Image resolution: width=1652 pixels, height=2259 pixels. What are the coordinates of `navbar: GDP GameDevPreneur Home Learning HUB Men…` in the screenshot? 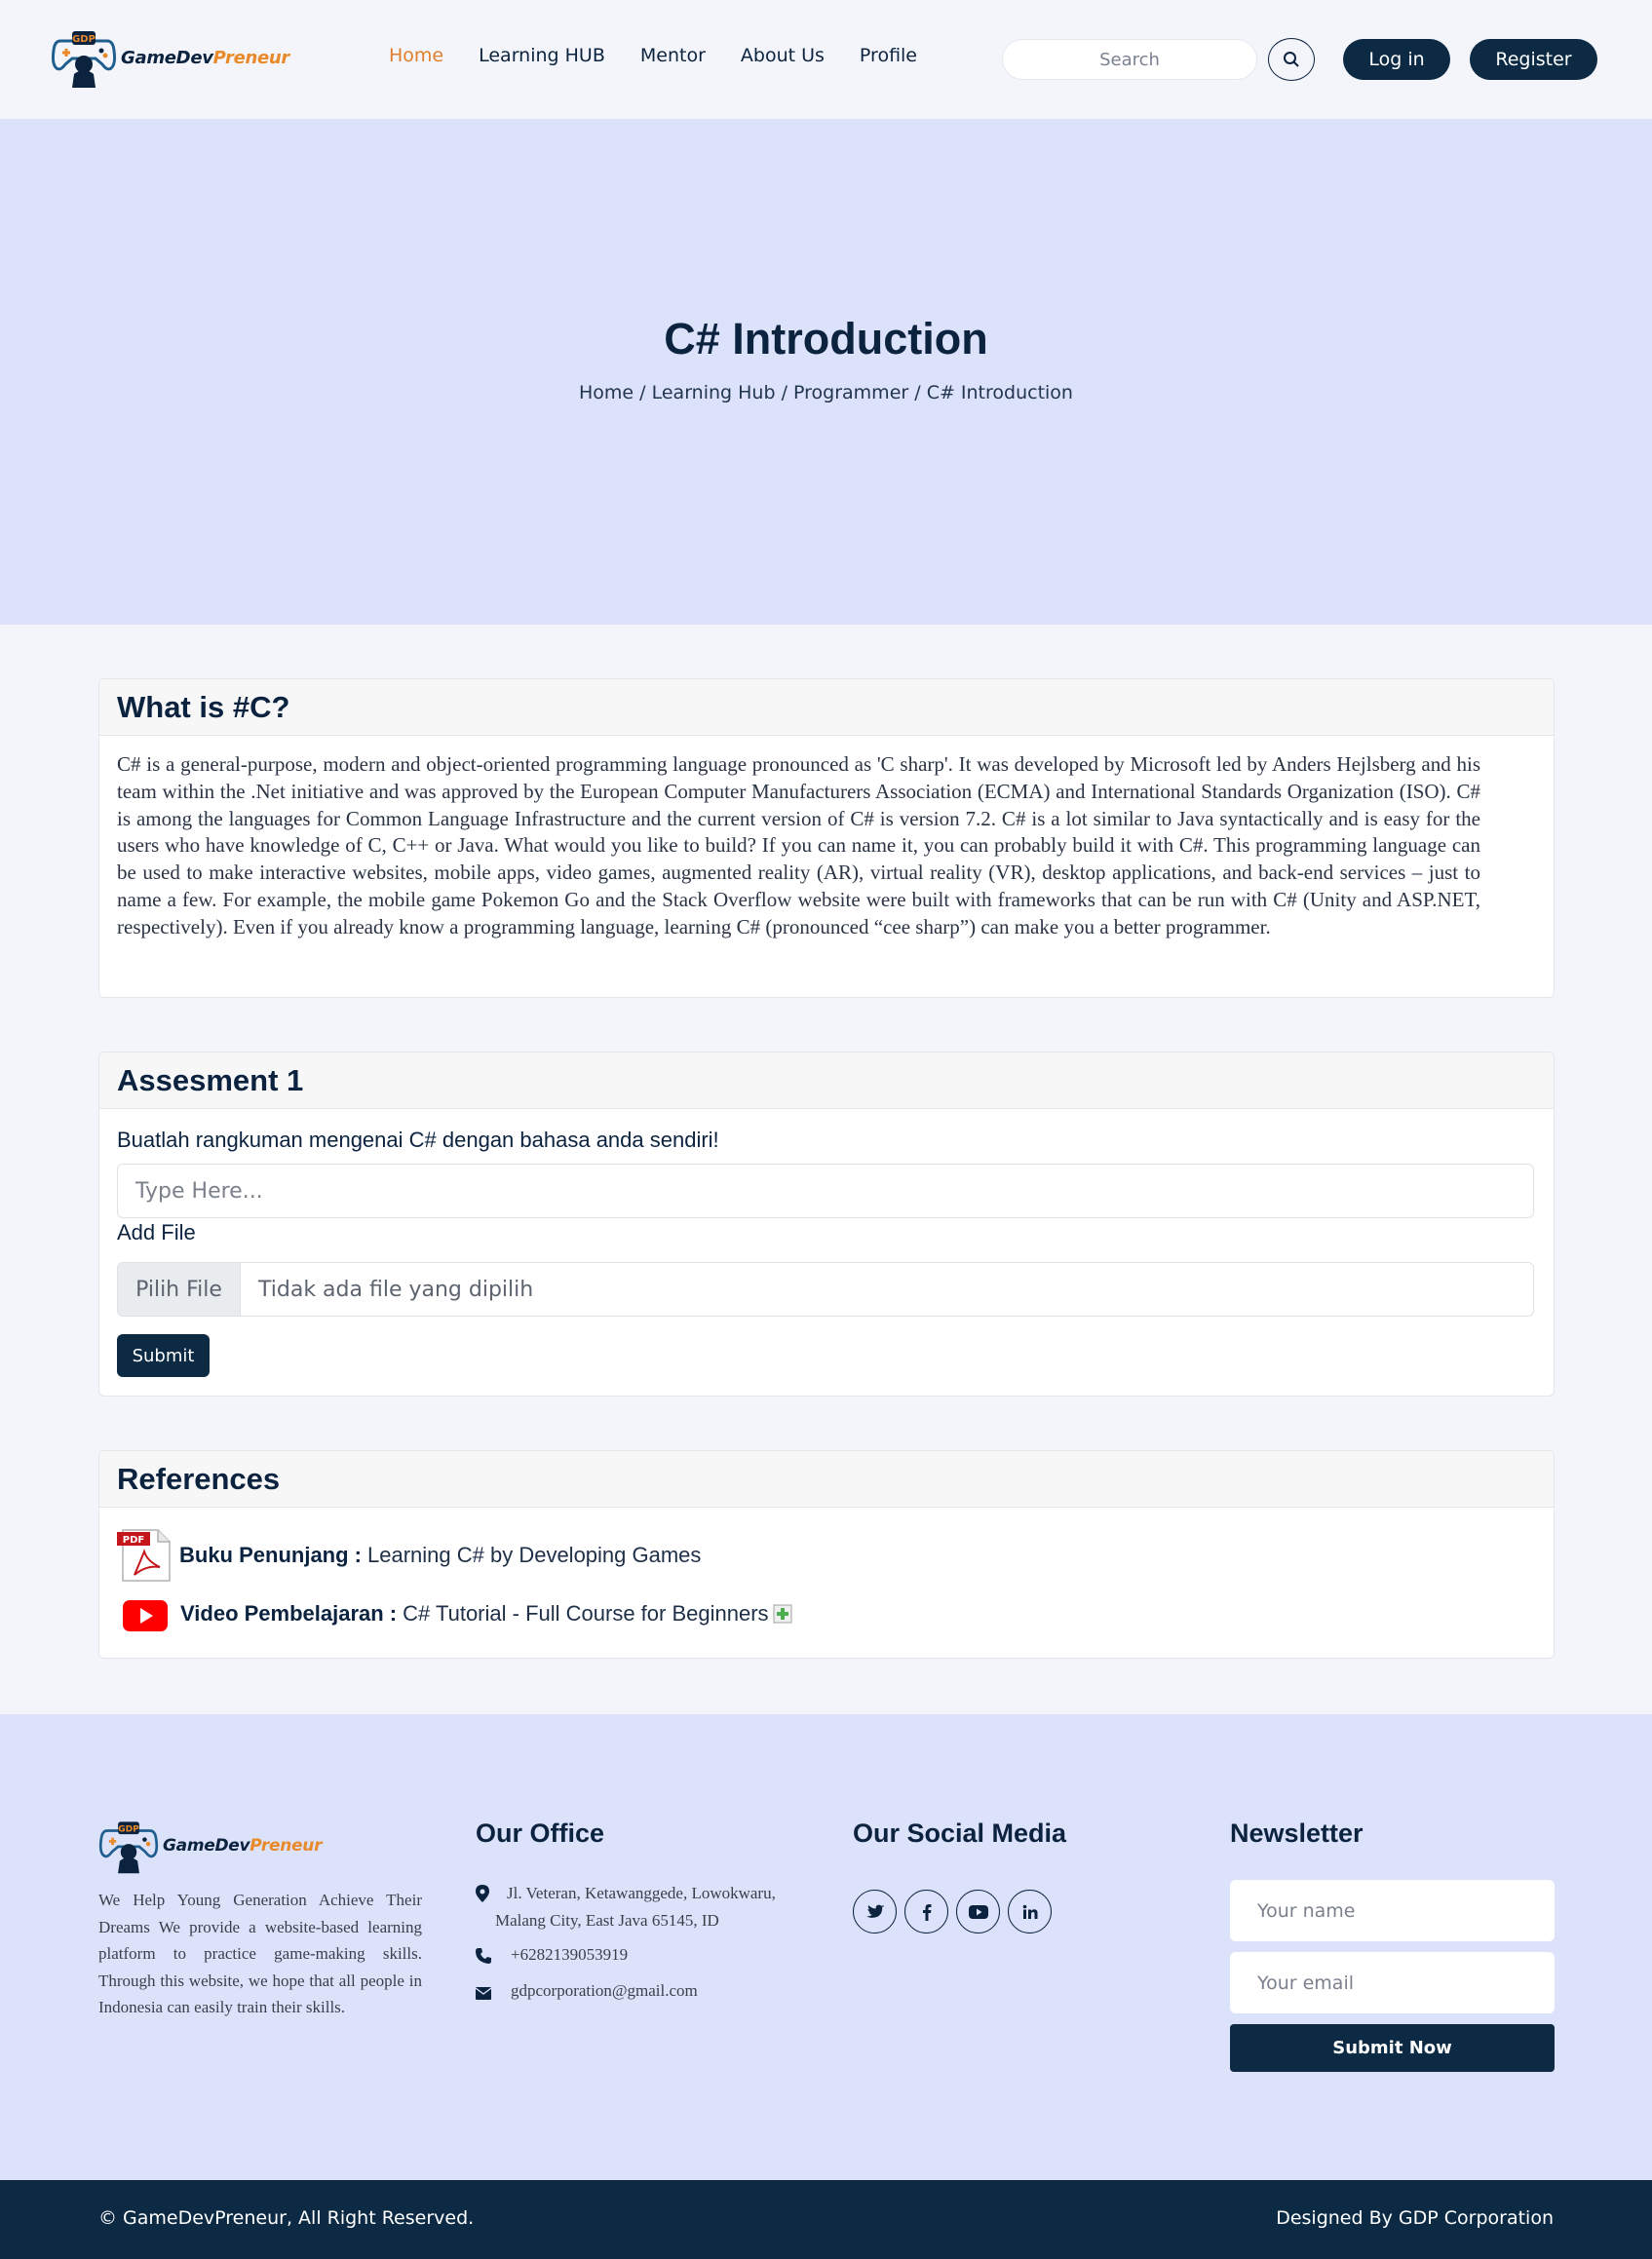 It's located at (826, 59).